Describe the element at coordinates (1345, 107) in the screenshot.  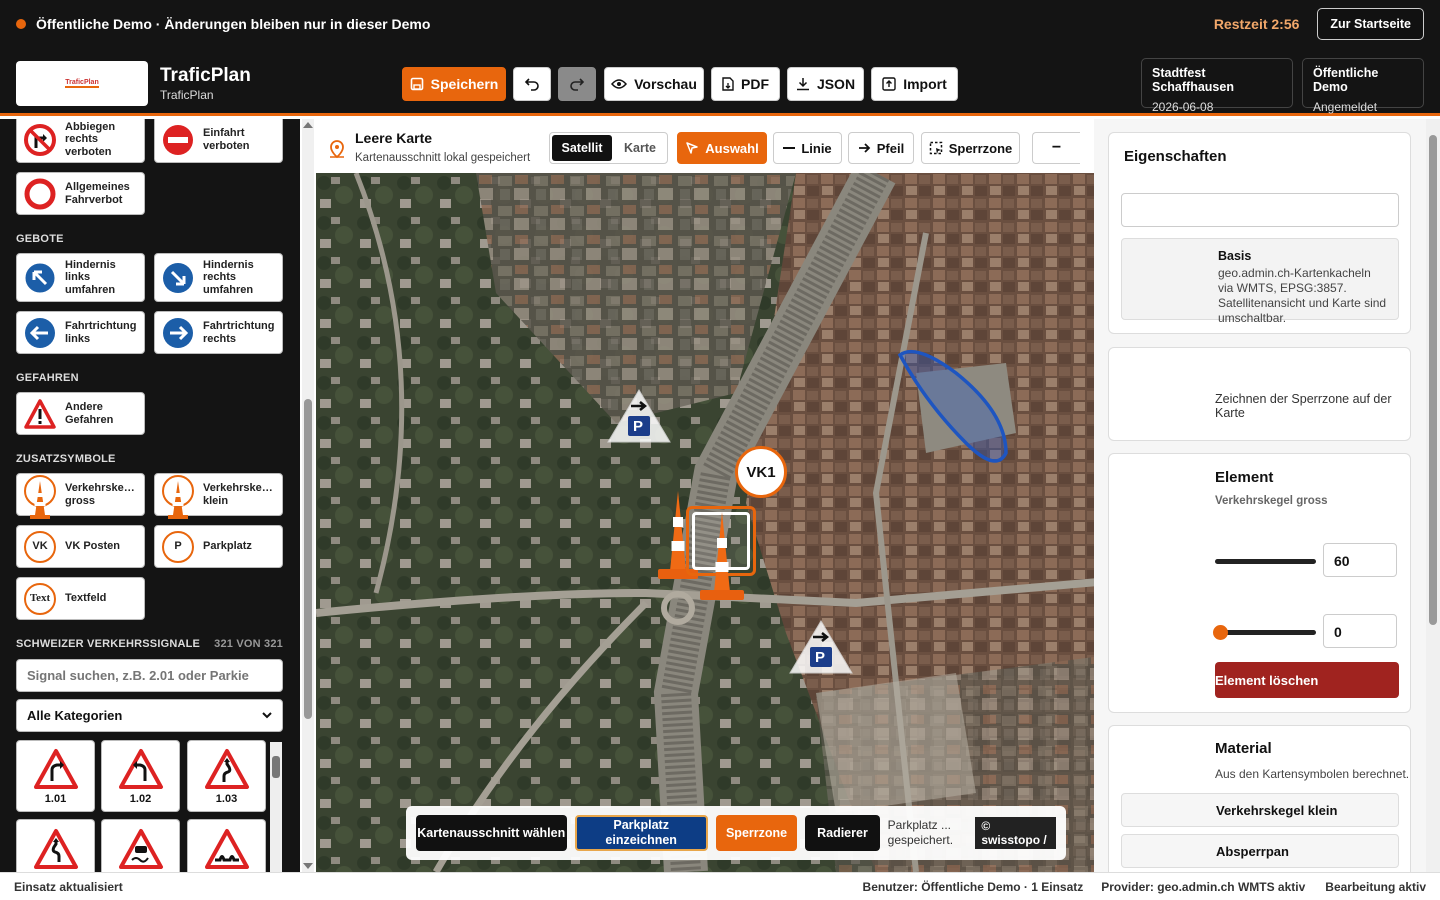
I see `account-status: Angemeldet` at that location.